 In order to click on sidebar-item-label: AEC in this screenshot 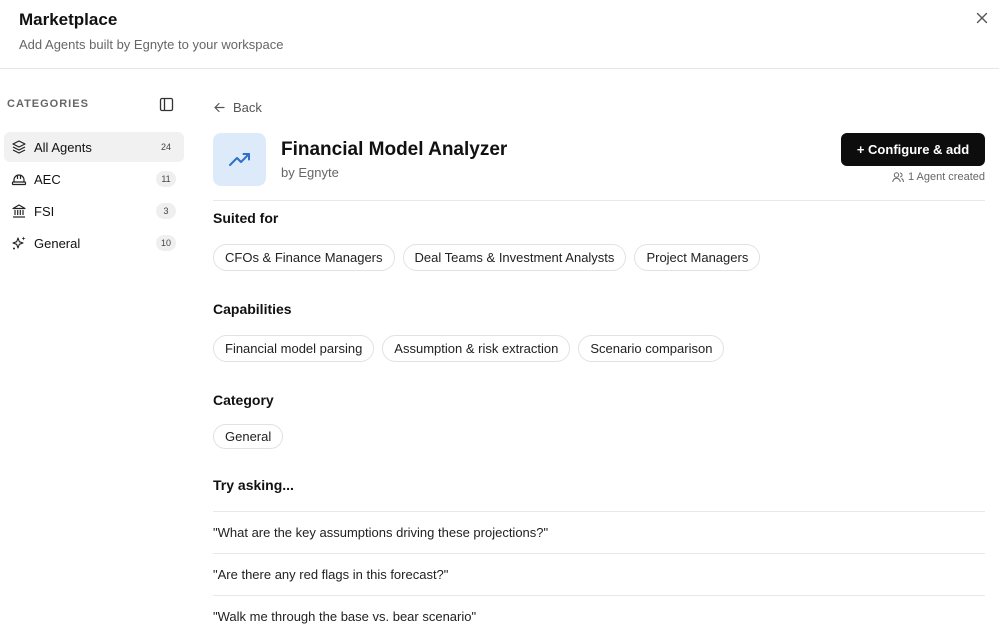, I will do `click(47, 179)`.